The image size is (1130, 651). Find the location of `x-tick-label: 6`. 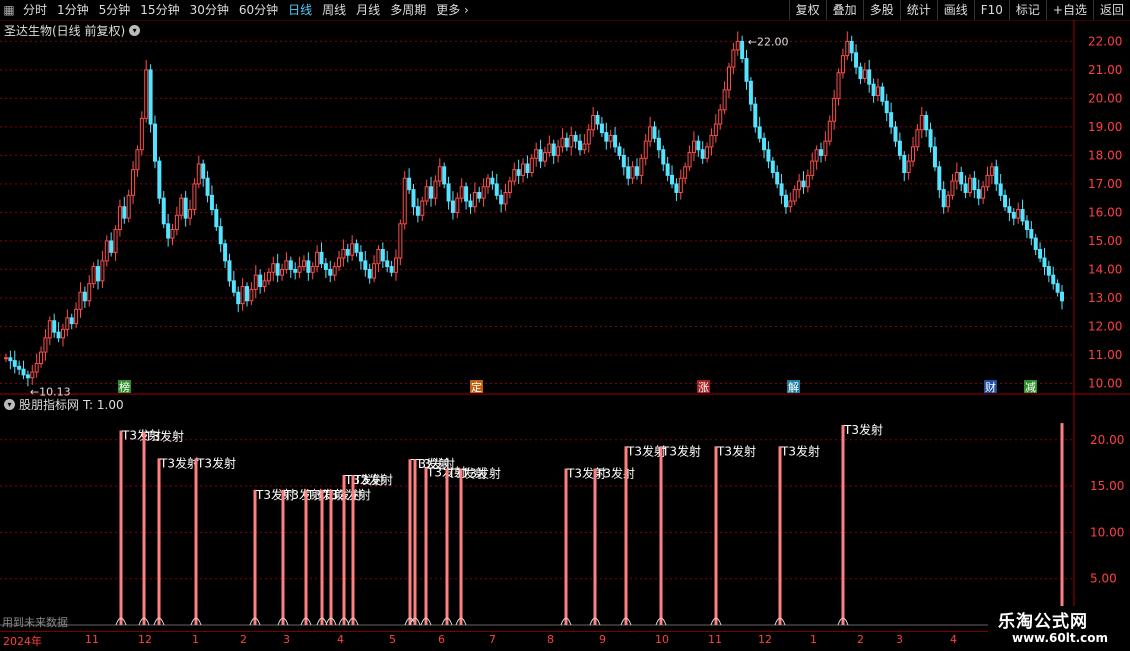

x-tick-label: 6 is located at coordinates (441, 639).